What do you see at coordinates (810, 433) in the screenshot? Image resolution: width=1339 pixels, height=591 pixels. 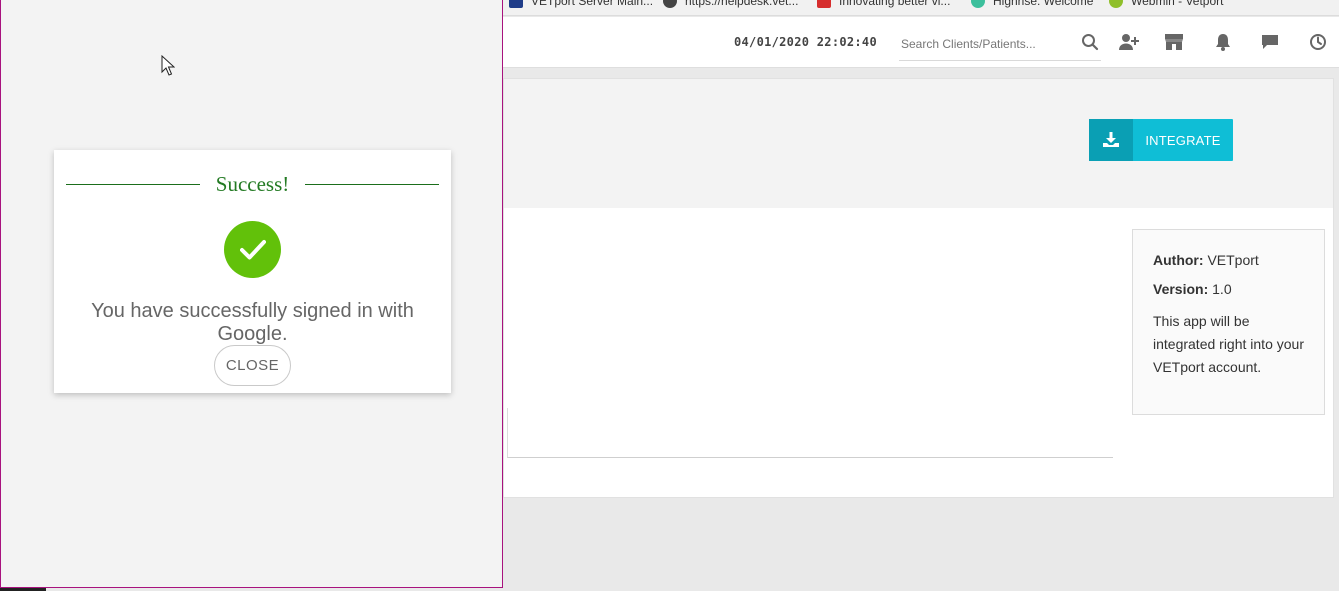 I see `content-box` at bounding box center [810, 433].